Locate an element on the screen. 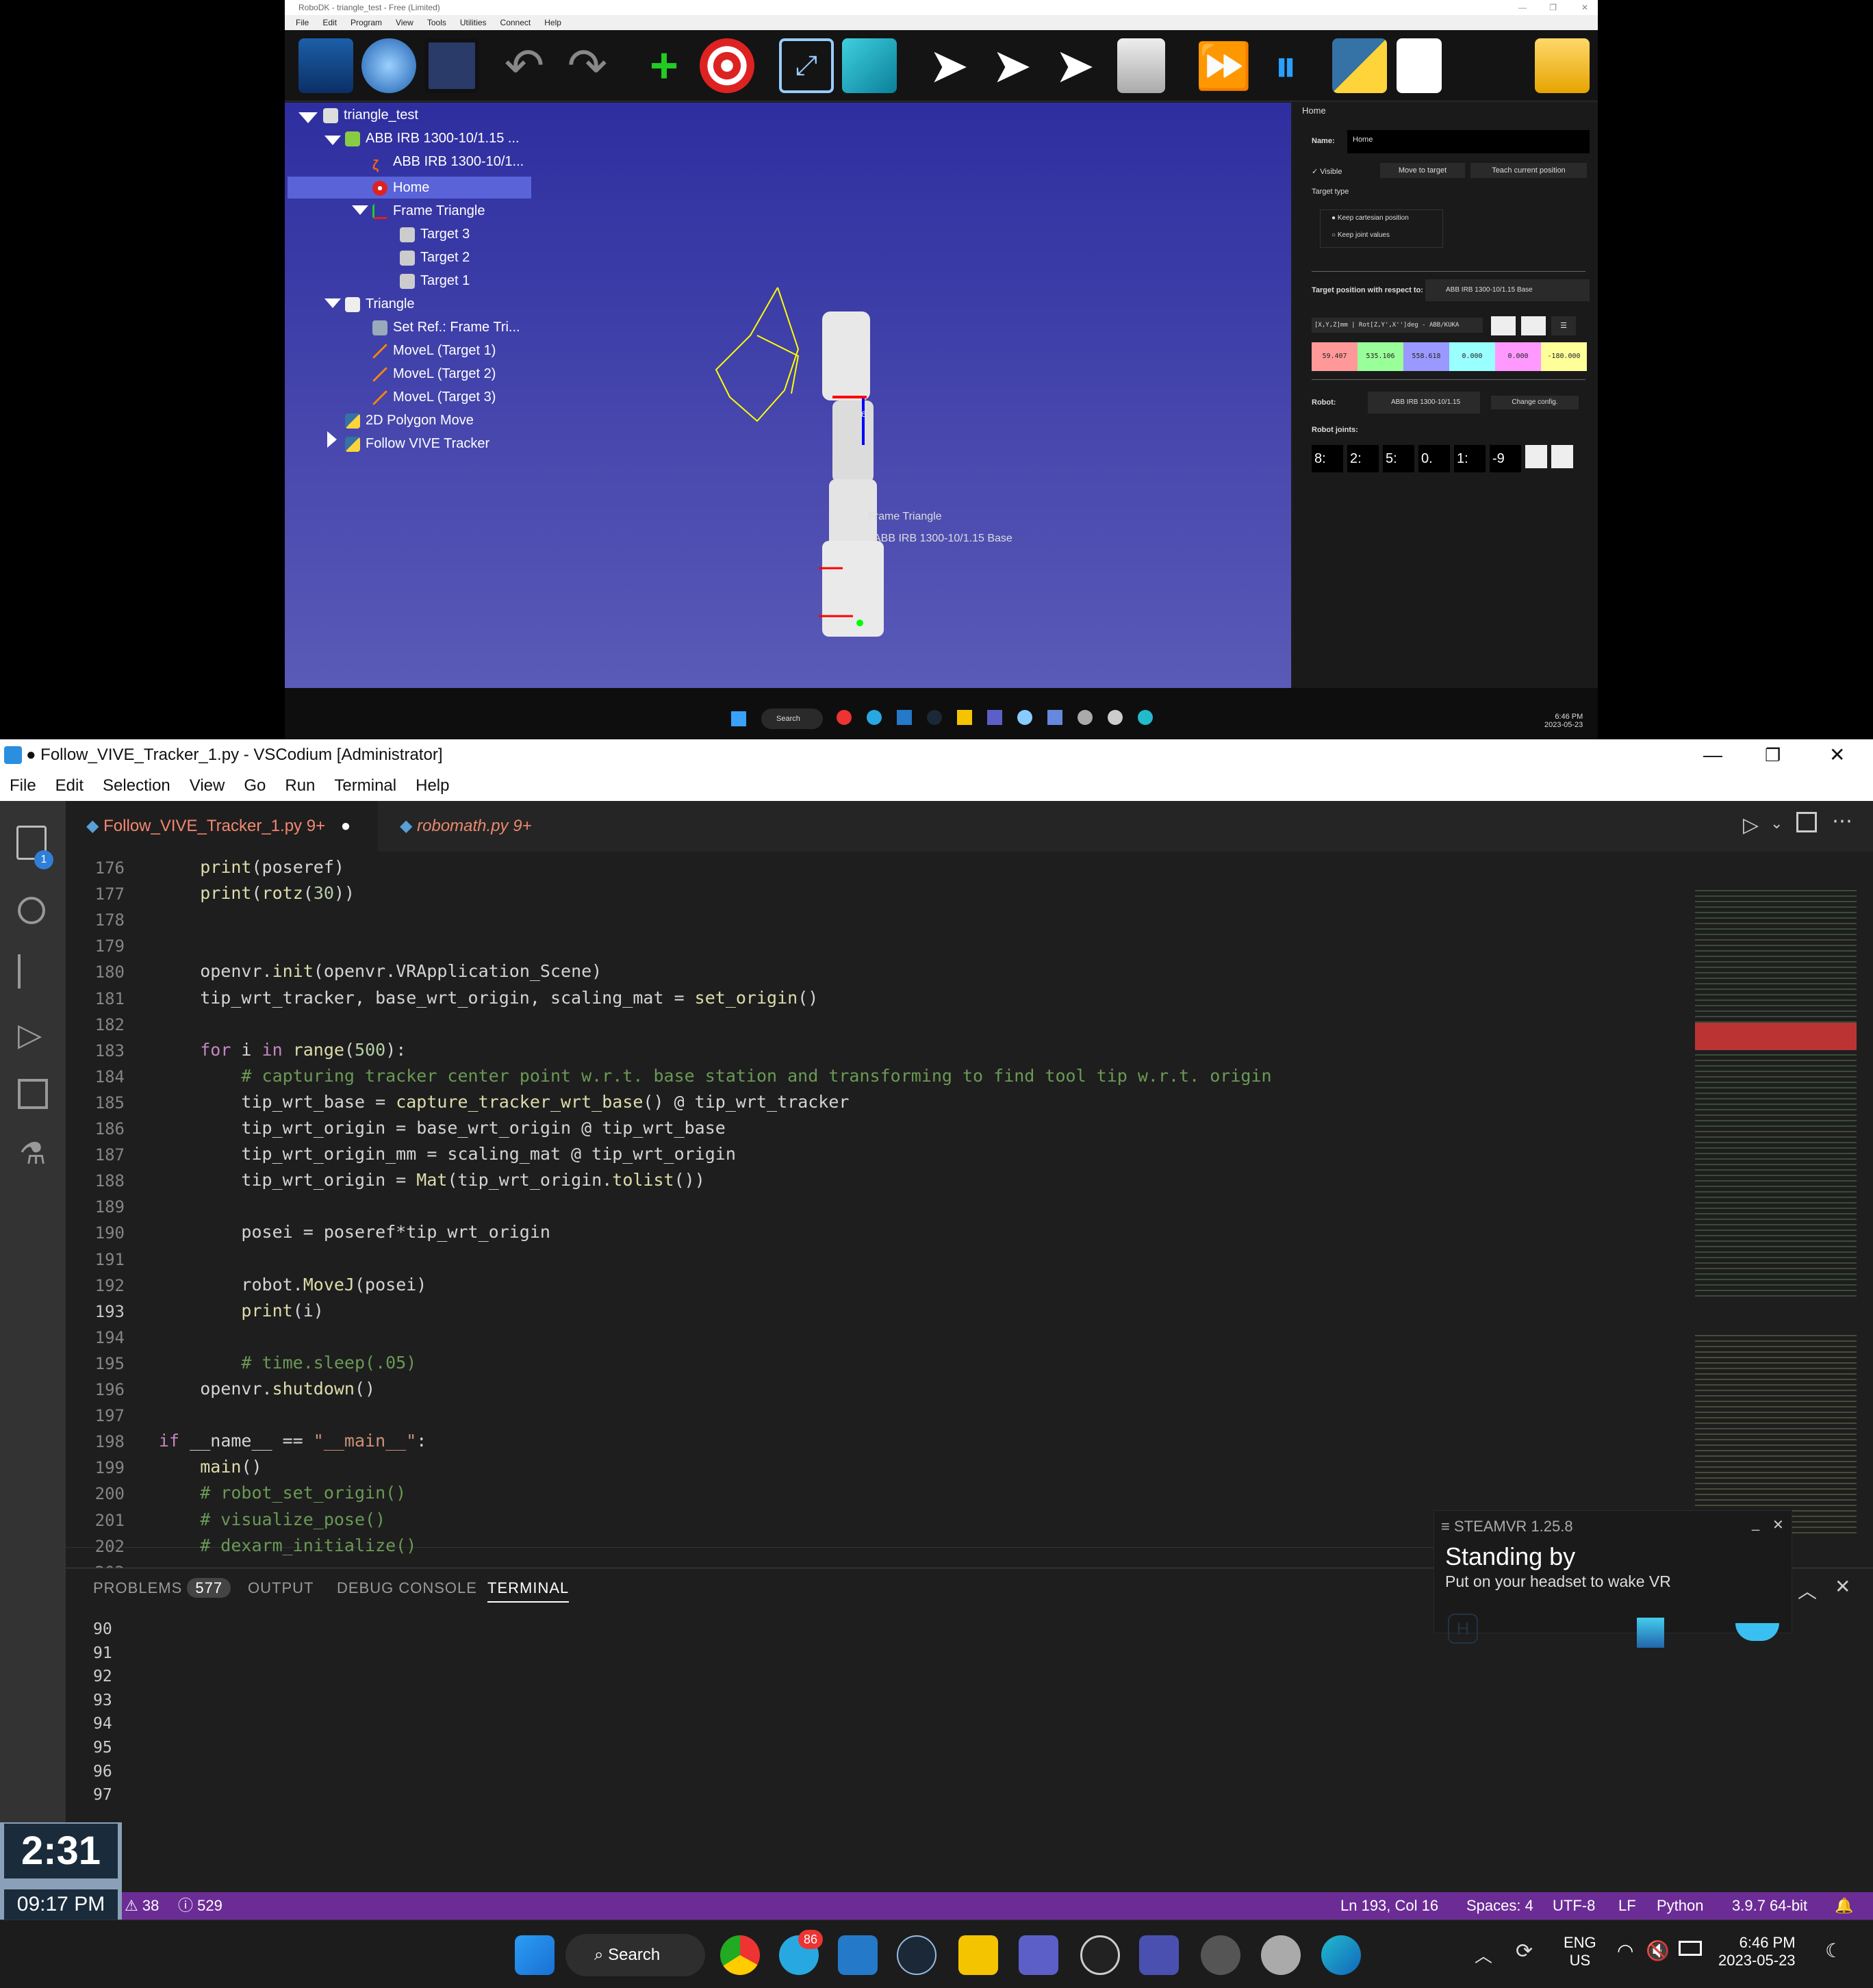  select-icon: ➤ is located at coordinates (949, 65).